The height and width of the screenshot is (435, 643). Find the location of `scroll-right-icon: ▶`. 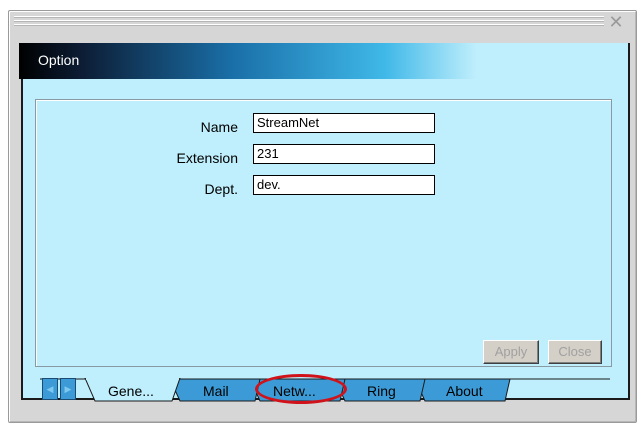

scroll-right-icon: ▶ is located at coordinates (68, 389).